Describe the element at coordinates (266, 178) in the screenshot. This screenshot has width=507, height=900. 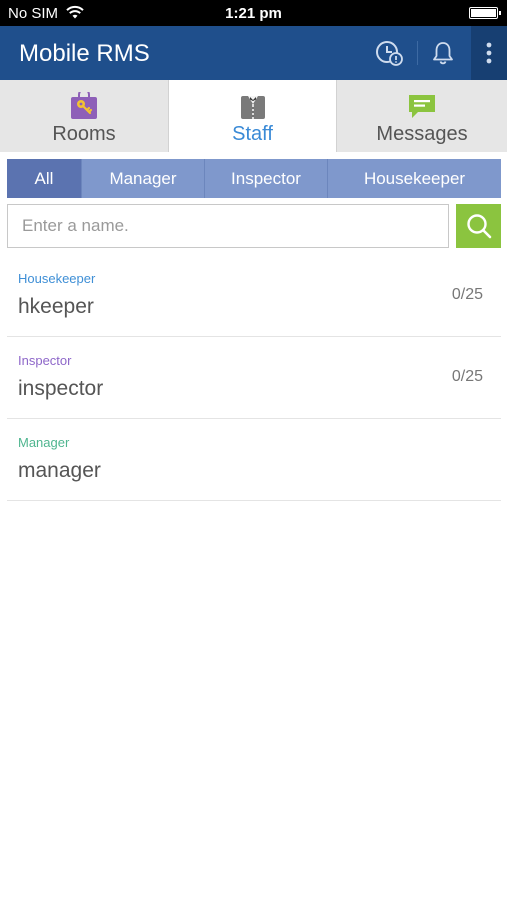
I see `filter-inspector: Inspector` at that location.